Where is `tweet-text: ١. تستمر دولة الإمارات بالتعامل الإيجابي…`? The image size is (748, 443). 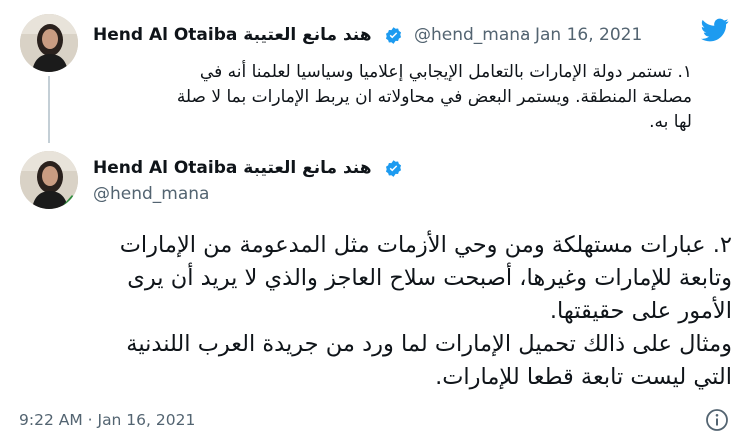 tweet-text: ١. تستمر دولة الإمارات بالتعامل الإيجابي… is located at coordinates (392, 97).